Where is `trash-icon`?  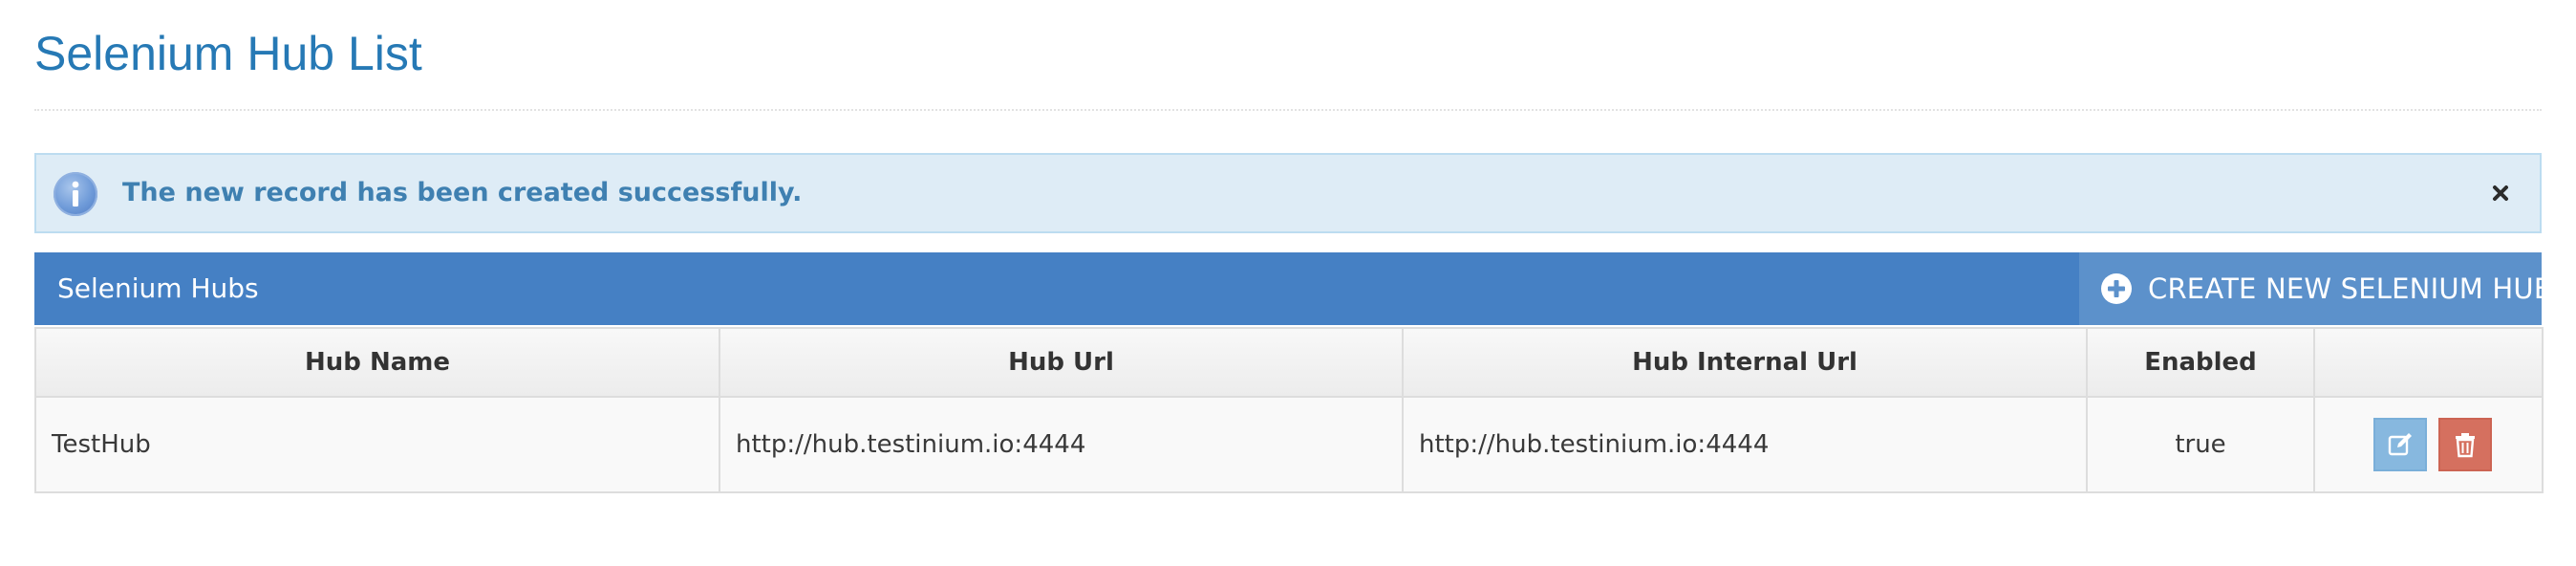
trash-icon is located at coordinates (2465, 445).